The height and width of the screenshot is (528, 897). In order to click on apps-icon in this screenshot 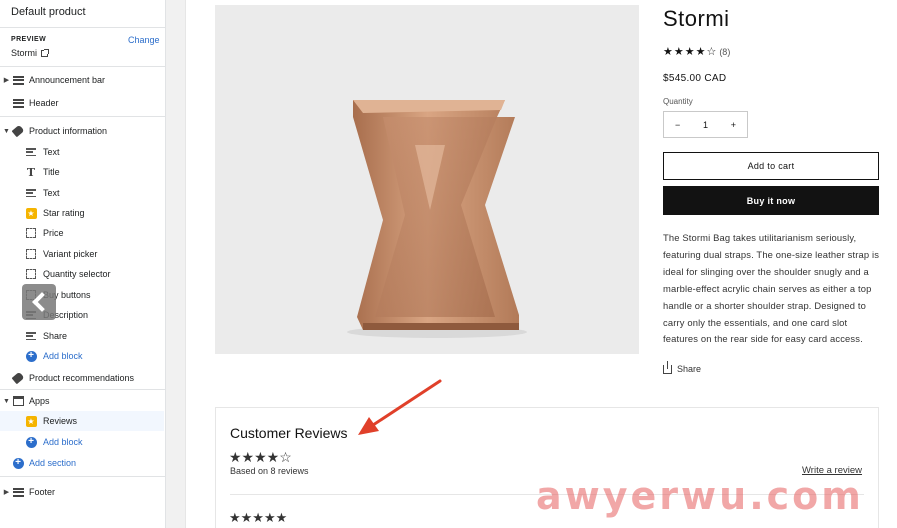, I will do `click(18, 401)`.